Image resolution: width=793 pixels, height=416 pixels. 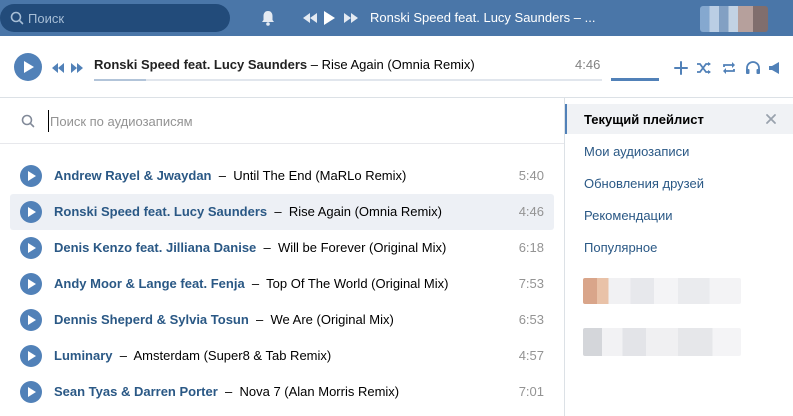 I want to click on topbar-next-icon, so click(x=351, y=18).